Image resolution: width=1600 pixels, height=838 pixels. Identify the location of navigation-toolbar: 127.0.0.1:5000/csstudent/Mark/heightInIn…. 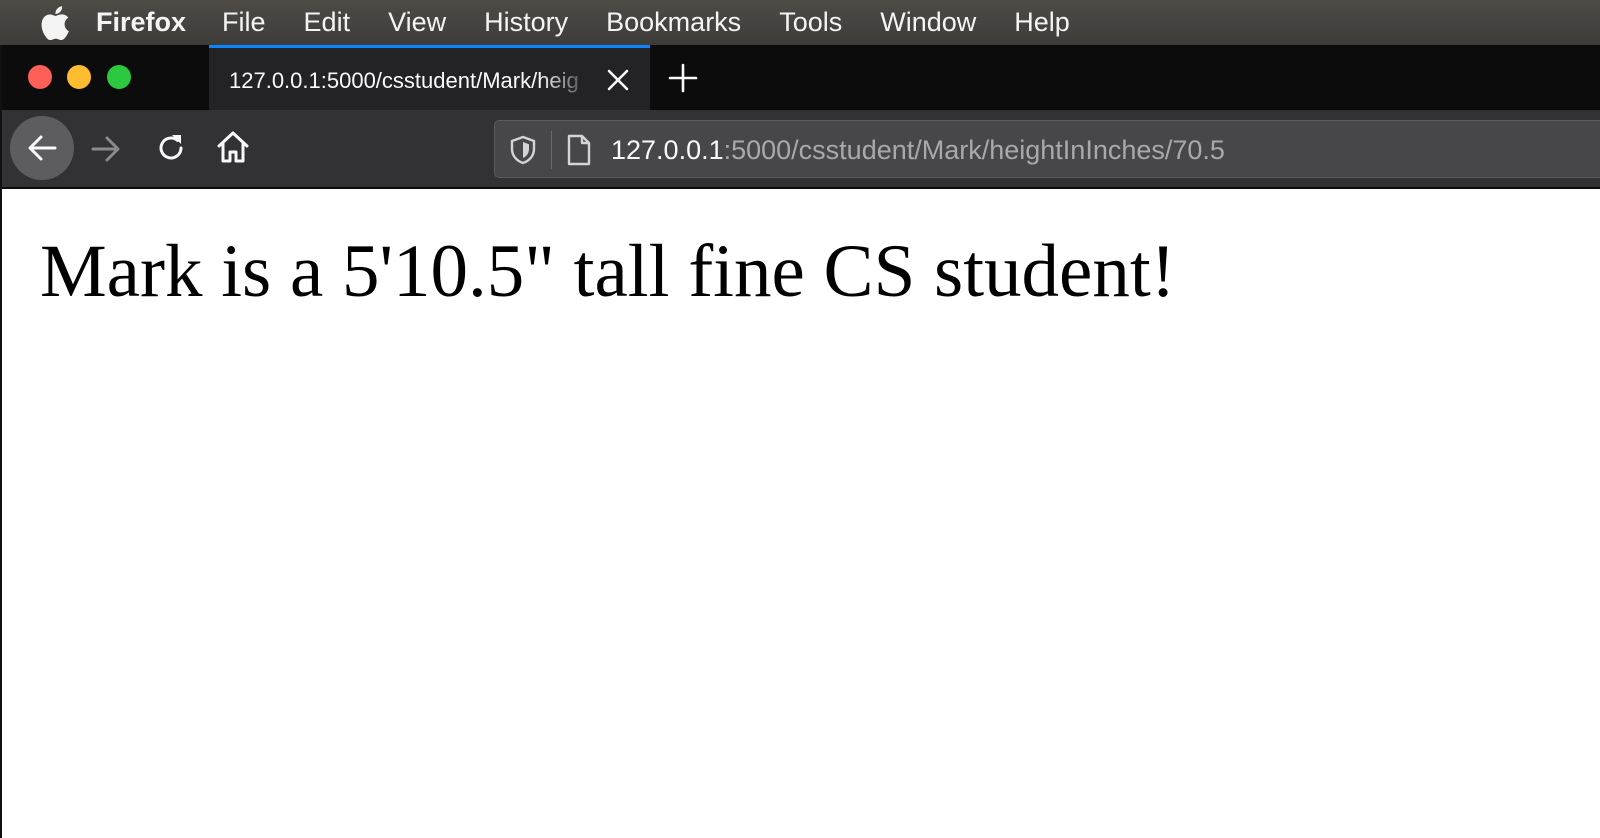
(801, 149).